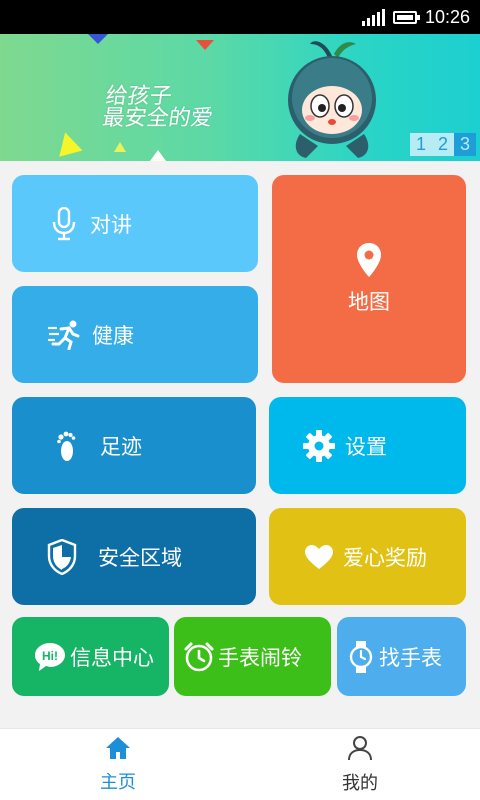 The width and height of the screenshot is (480, 800). What do you see at coordinates (135, 223) in the screenshot?
I see `intercom-tile: 对讲` at bounding box center [135, 223].